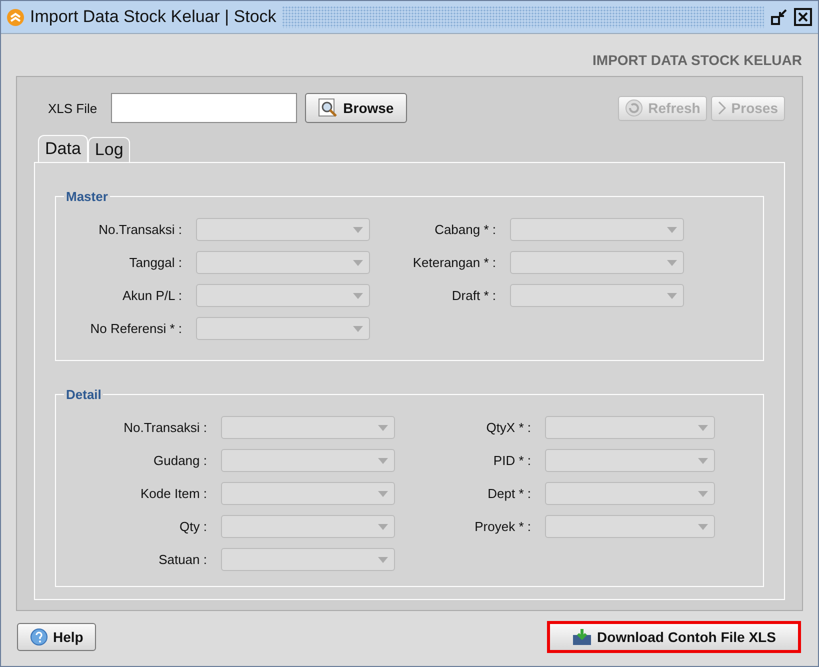 This screenshot has width=819, height=667. What do you see at coordinates (204, 108) in the screenshot?
I see `file-path-field` at bounding box center [204, 108].